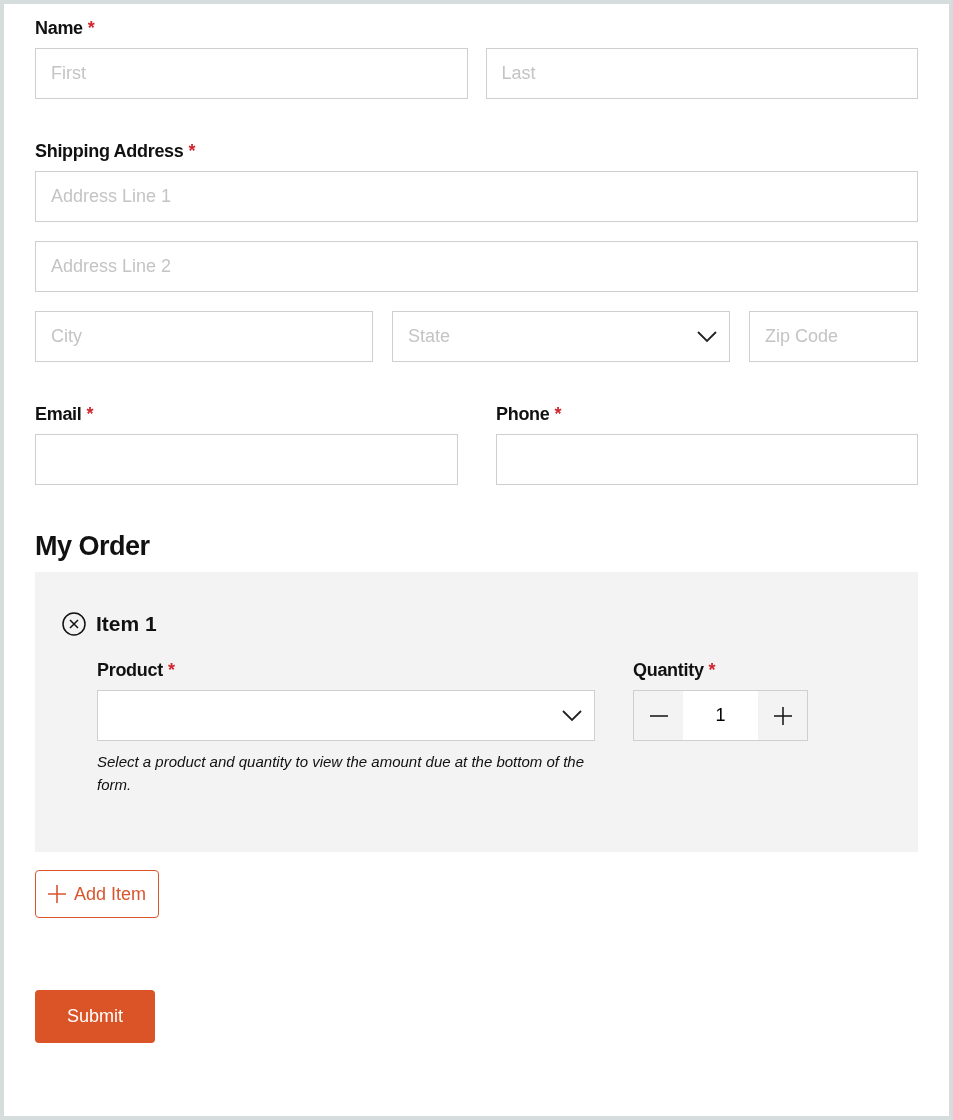 The height and width of the screenshot is (1120, 953). I want to click on item-title: Item 1, so click(126, 624).